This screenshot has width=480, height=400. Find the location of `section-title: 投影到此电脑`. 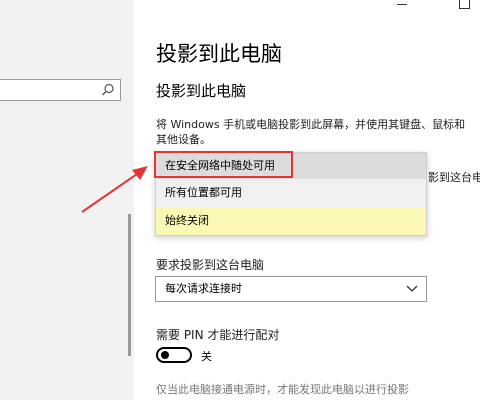

section-title: 投影到此电脑 is located at coordinates (201, 91).